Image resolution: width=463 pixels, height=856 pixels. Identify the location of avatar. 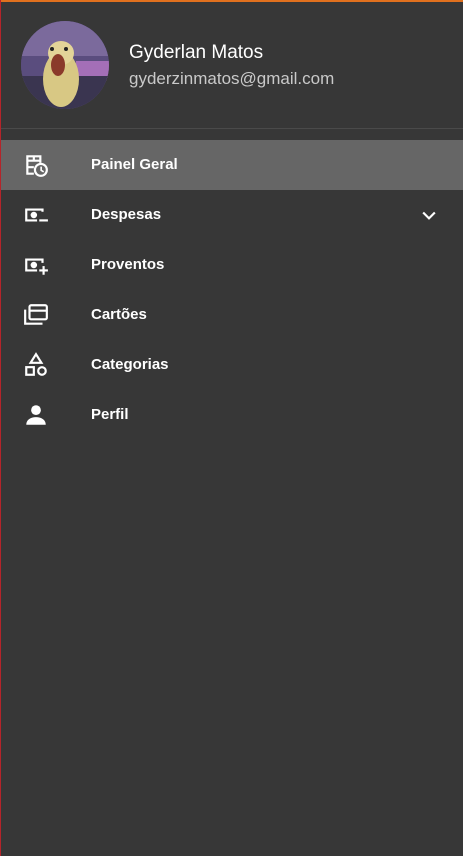
(65, 65).